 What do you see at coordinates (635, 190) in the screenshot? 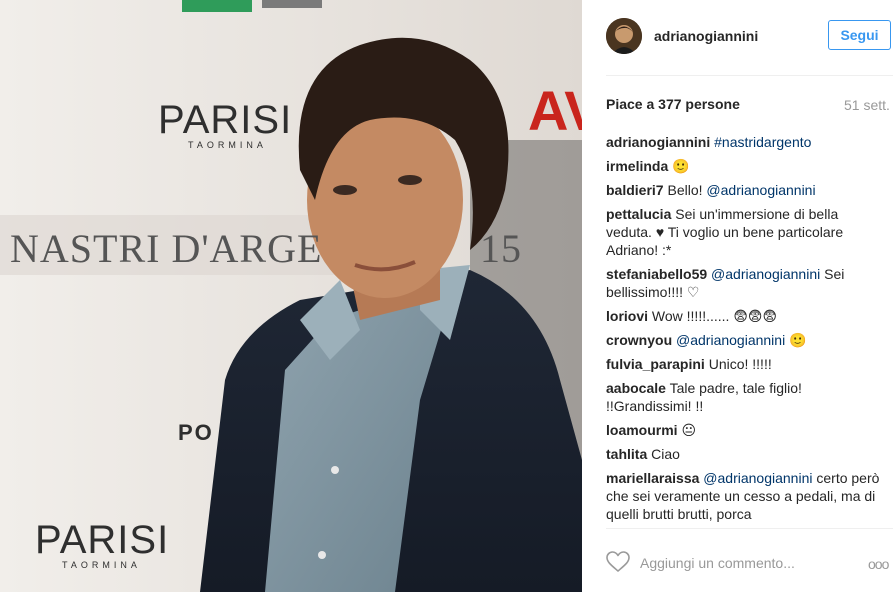
I see `comment-username: baldieri7` at bounding box center [635, 190].